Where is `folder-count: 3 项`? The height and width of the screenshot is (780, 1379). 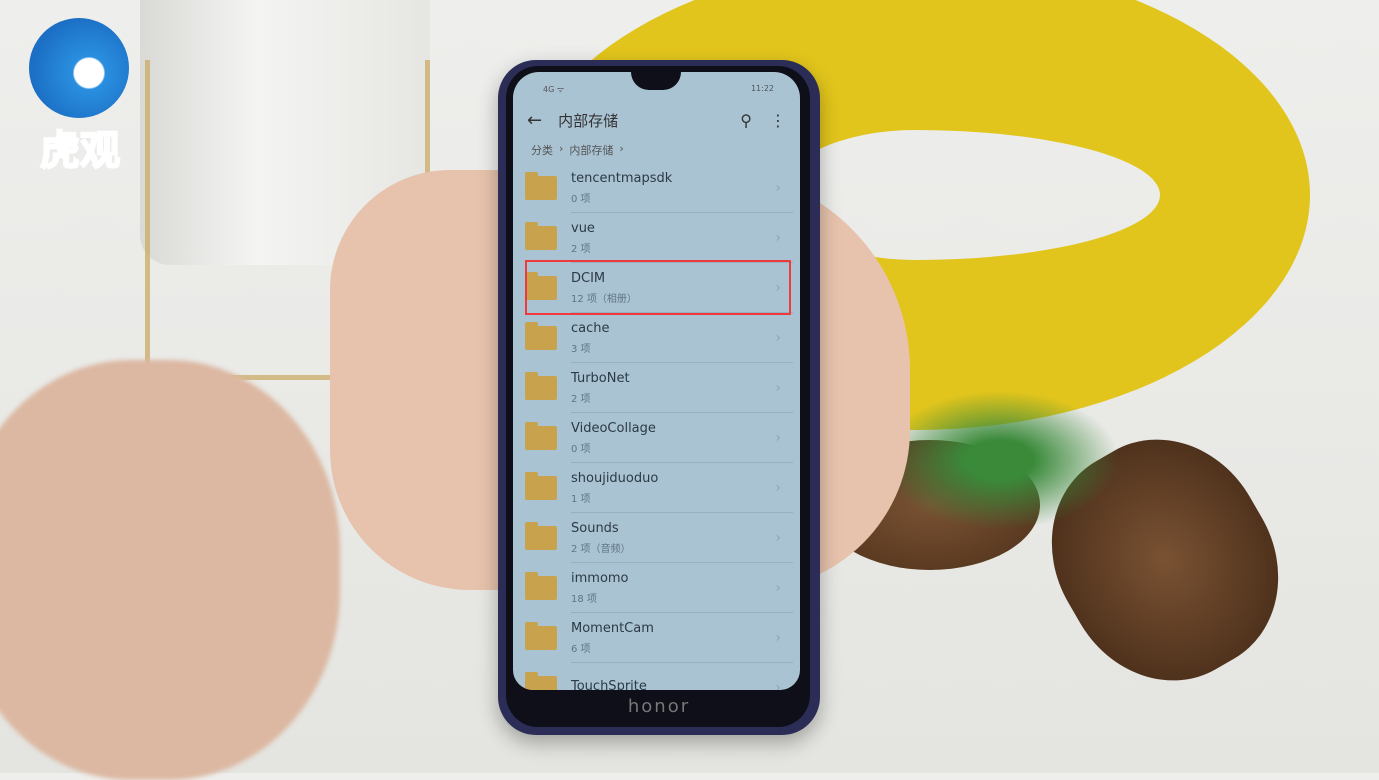
folder-count: 3 项 is located at coordinates (581, 349).